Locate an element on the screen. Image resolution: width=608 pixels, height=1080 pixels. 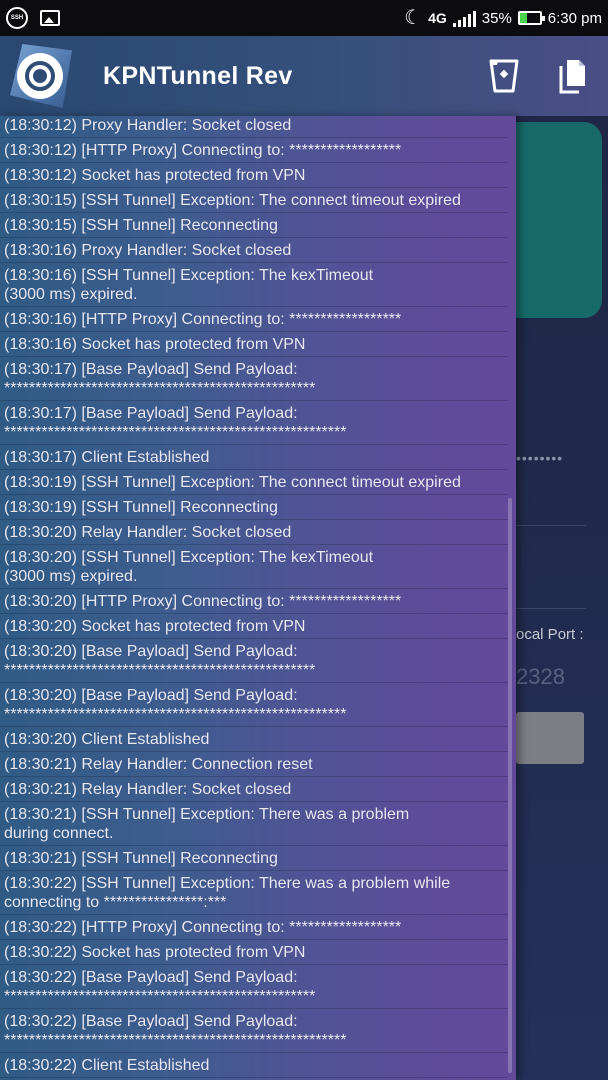
log-scrollbar is located at coordinates (510, 785).